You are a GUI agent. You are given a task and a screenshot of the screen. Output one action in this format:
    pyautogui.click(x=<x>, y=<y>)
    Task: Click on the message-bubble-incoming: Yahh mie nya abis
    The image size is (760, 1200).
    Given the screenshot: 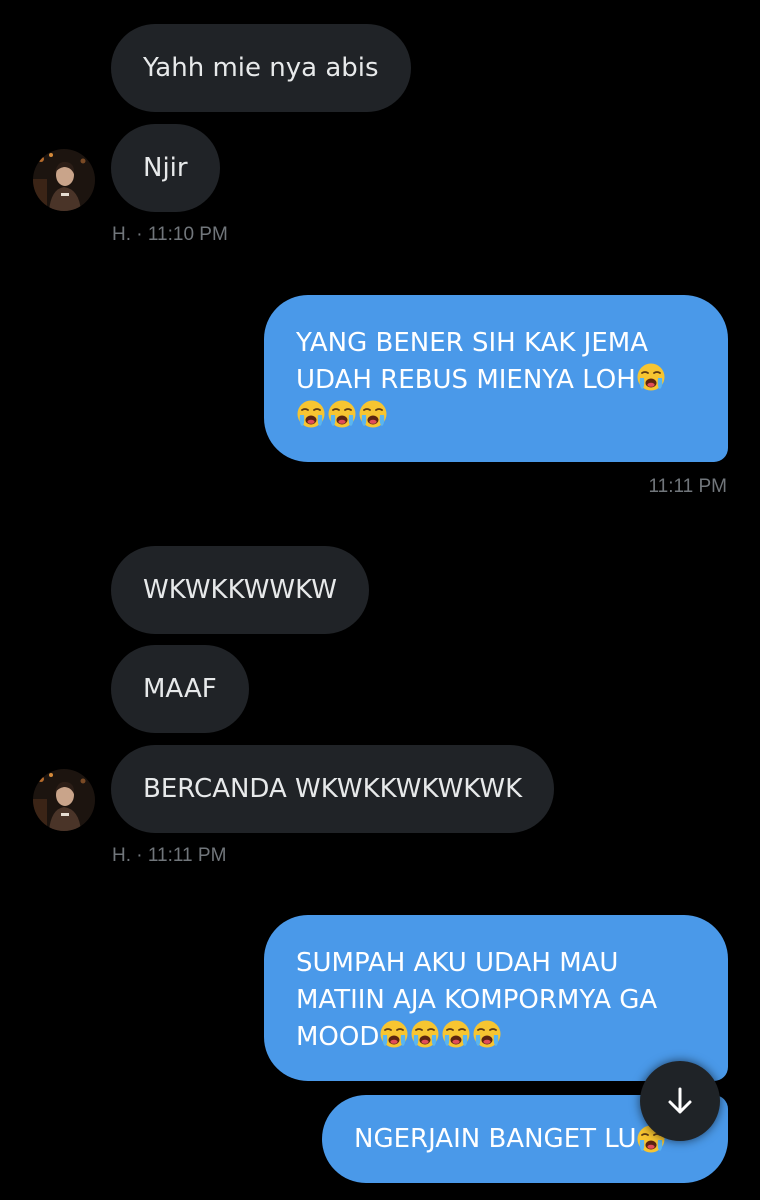 What is the action you would take?
    pyautogui.click(x=261, y=68)
    